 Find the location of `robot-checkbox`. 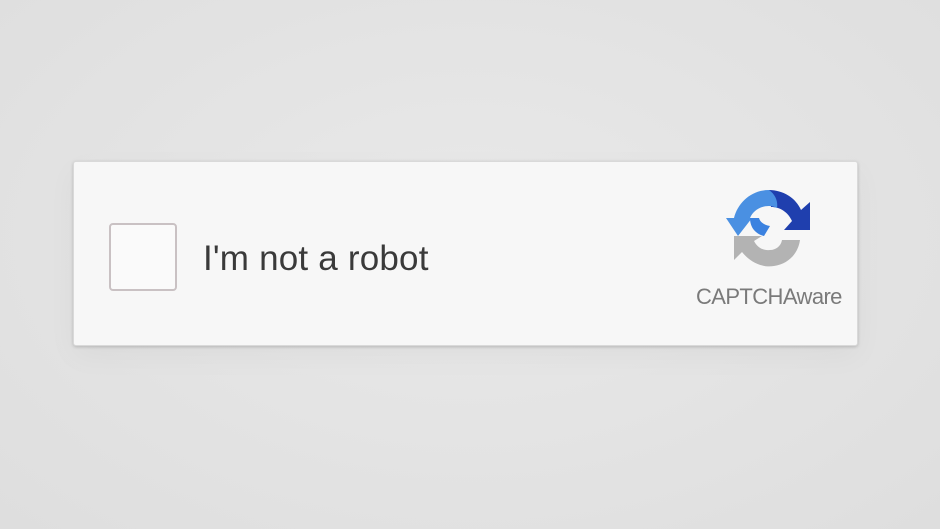

robot-checkbox is located at coordinates (143, 257).